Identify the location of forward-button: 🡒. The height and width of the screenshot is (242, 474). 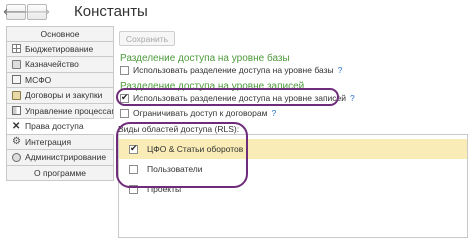
(37, 12).